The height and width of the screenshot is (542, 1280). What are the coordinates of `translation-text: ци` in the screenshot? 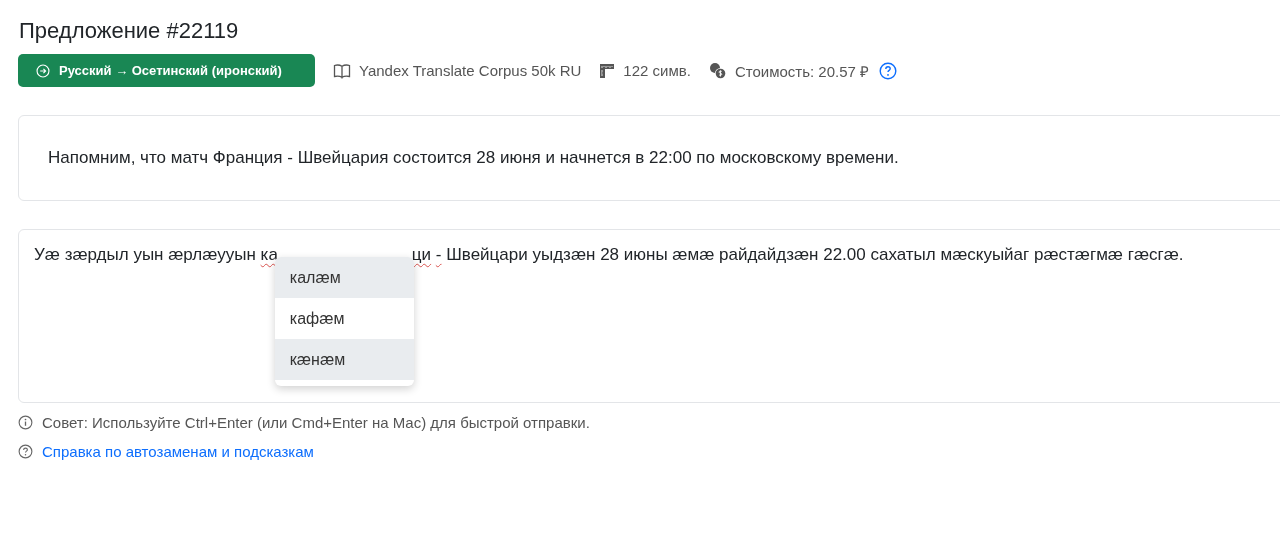 It's located at (421, 254).